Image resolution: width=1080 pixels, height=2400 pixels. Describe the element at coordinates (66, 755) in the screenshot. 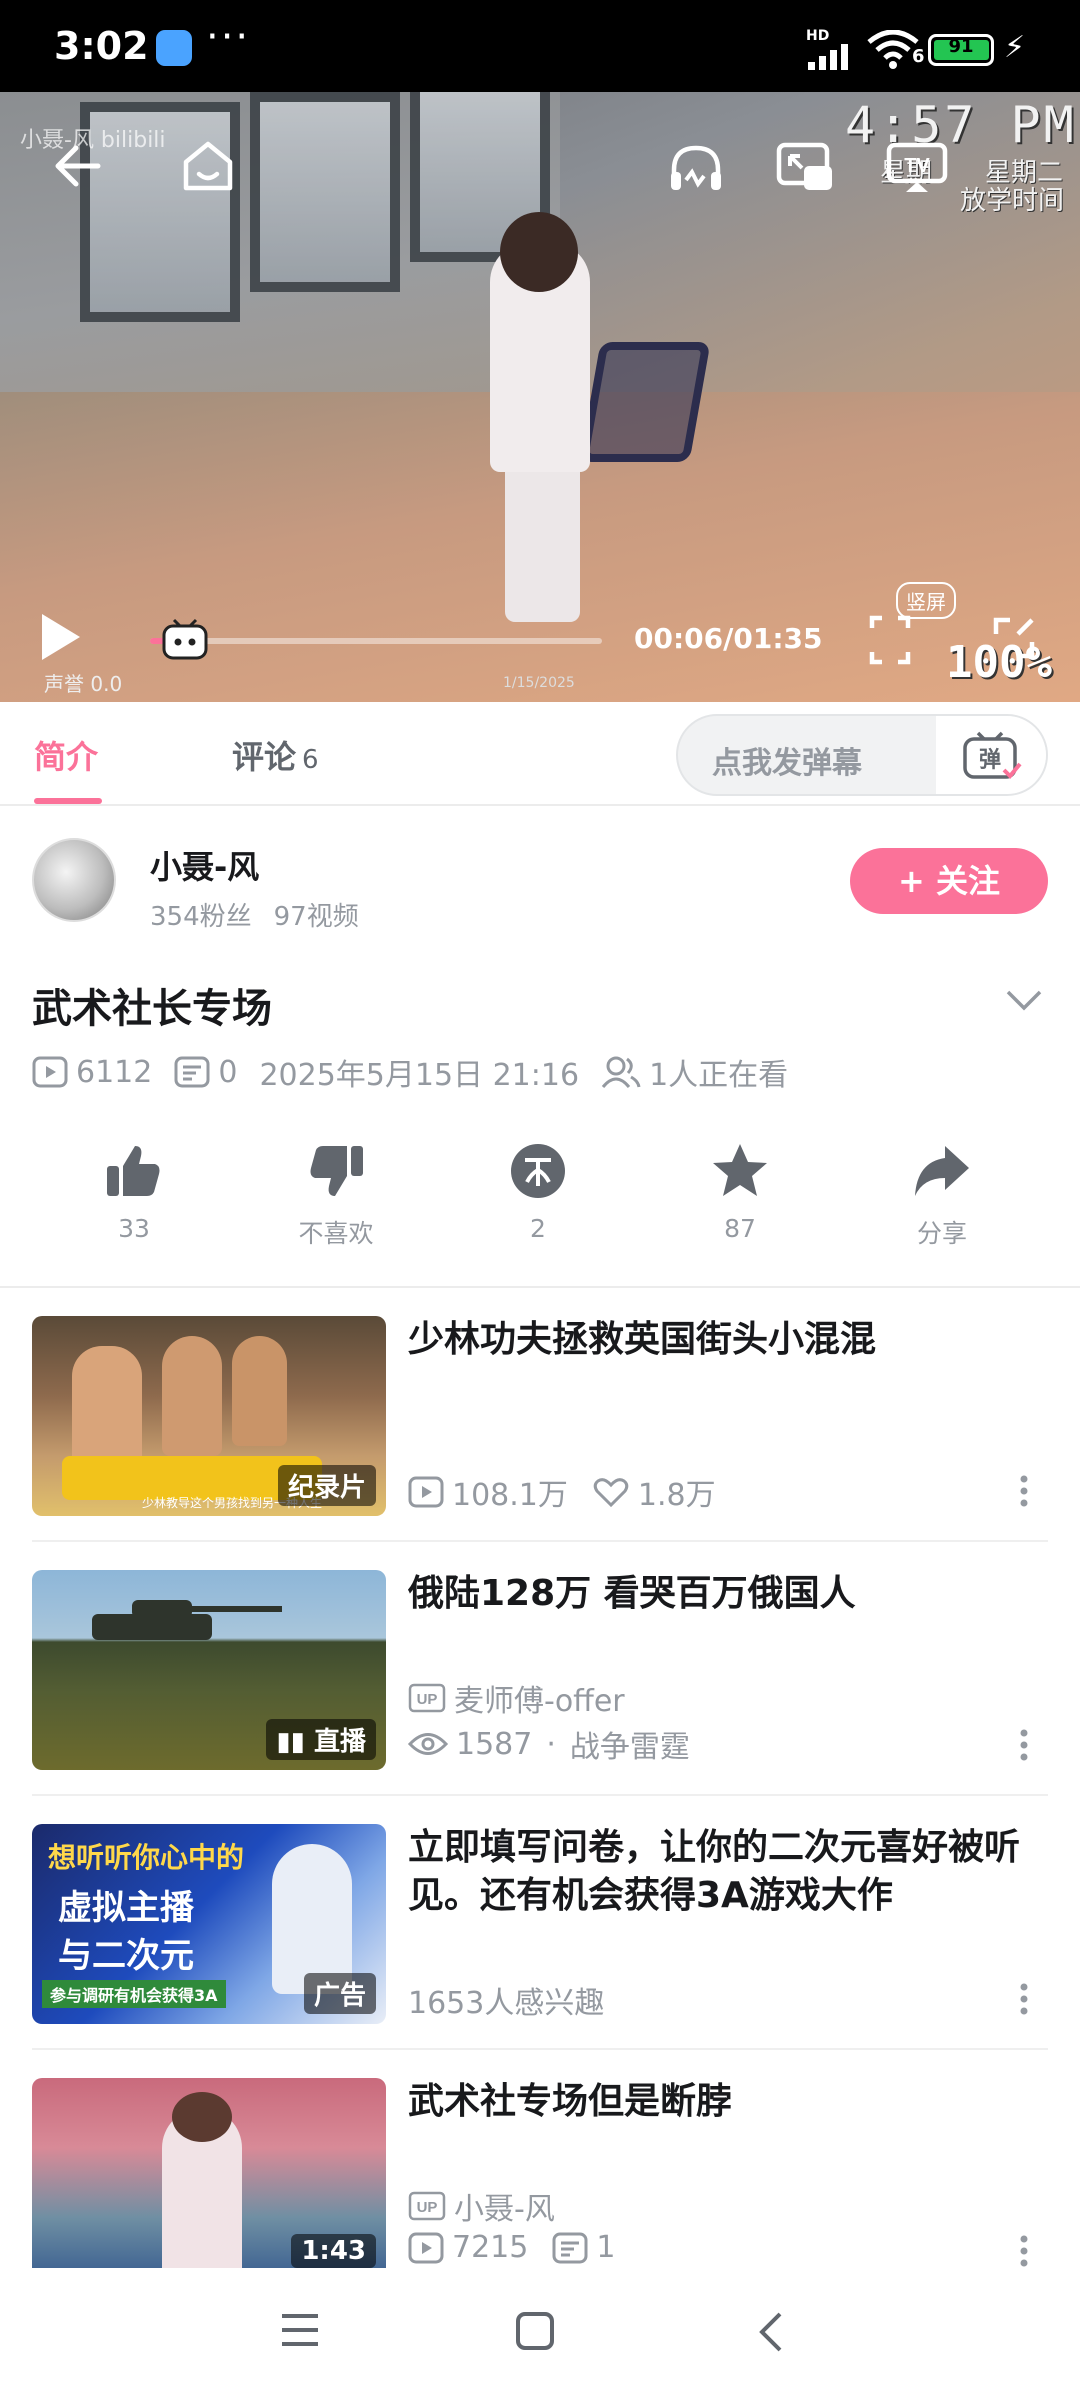

I see `tab-intro: 简介` at that location.